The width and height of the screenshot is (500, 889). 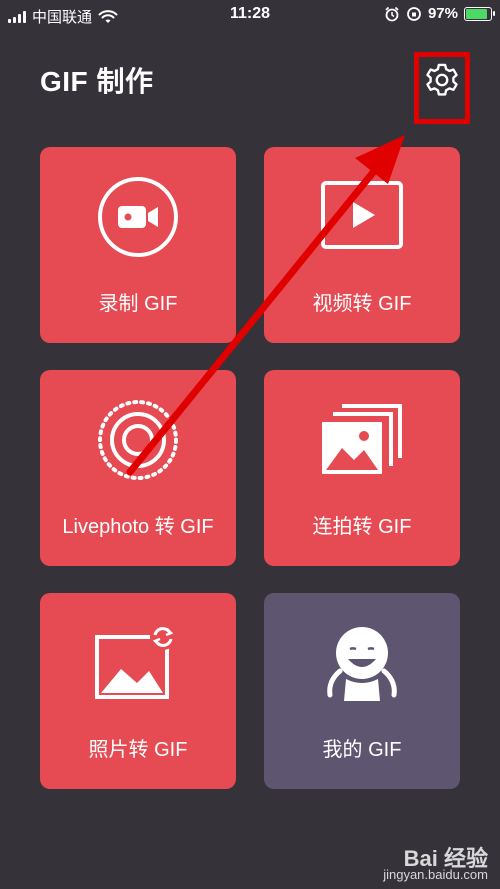 I want to click on tile-my-gif: 我的 GIF, so click(x=362, y=691).